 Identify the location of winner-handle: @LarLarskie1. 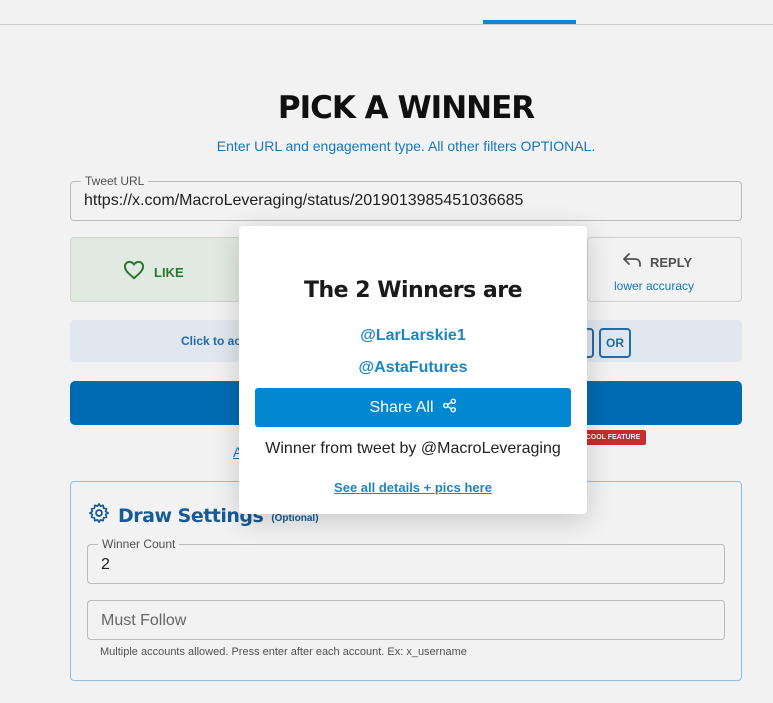
(413, 336).